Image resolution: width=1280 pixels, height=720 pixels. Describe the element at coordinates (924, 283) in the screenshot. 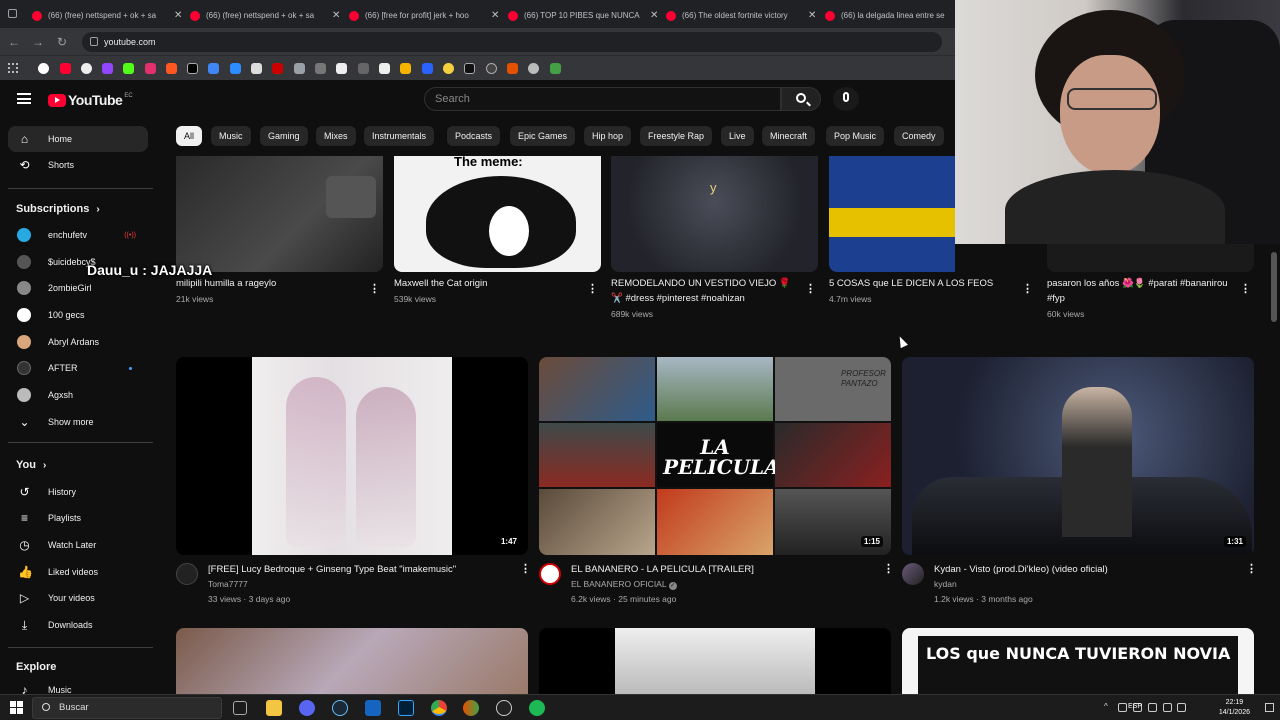

I see `short-title: 5 COSAS que LE DICEN A LOS FEOS` at that location.